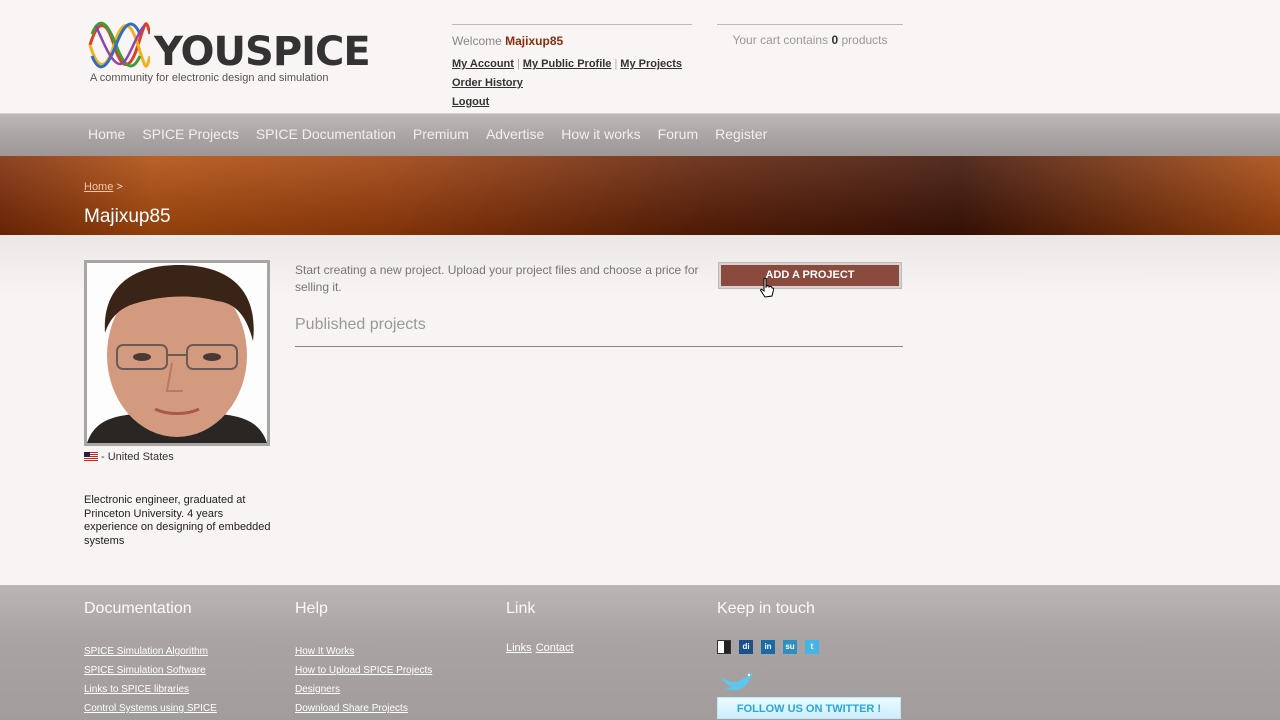 This screenshot has height=720, width=1280. What do you see at coordinates (519, 648) in the screenshot?
I see `footer-links-link: Links` at bounding box center [519, 648].